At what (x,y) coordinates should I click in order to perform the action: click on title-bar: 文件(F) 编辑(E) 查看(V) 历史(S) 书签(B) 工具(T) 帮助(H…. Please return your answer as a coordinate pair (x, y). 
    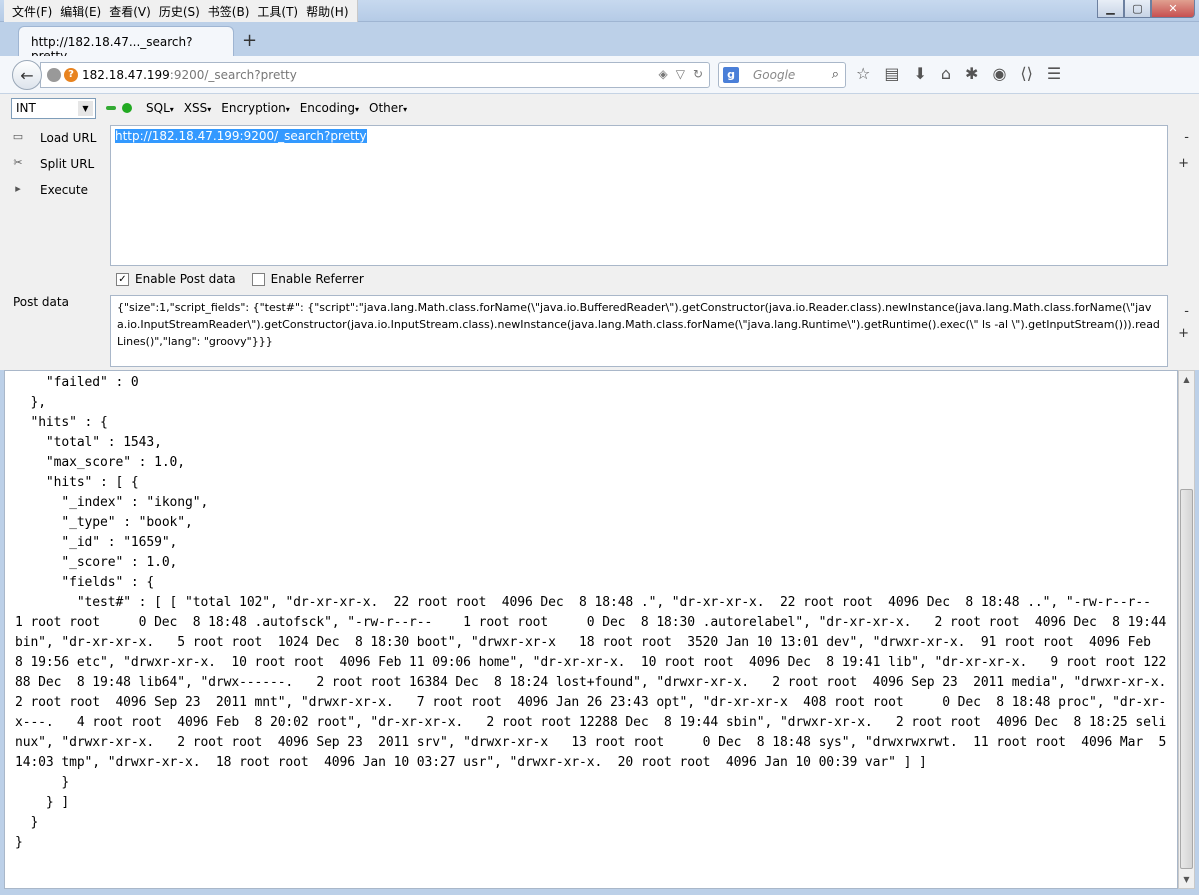
    Looking at the image, I should click on (599, 11).